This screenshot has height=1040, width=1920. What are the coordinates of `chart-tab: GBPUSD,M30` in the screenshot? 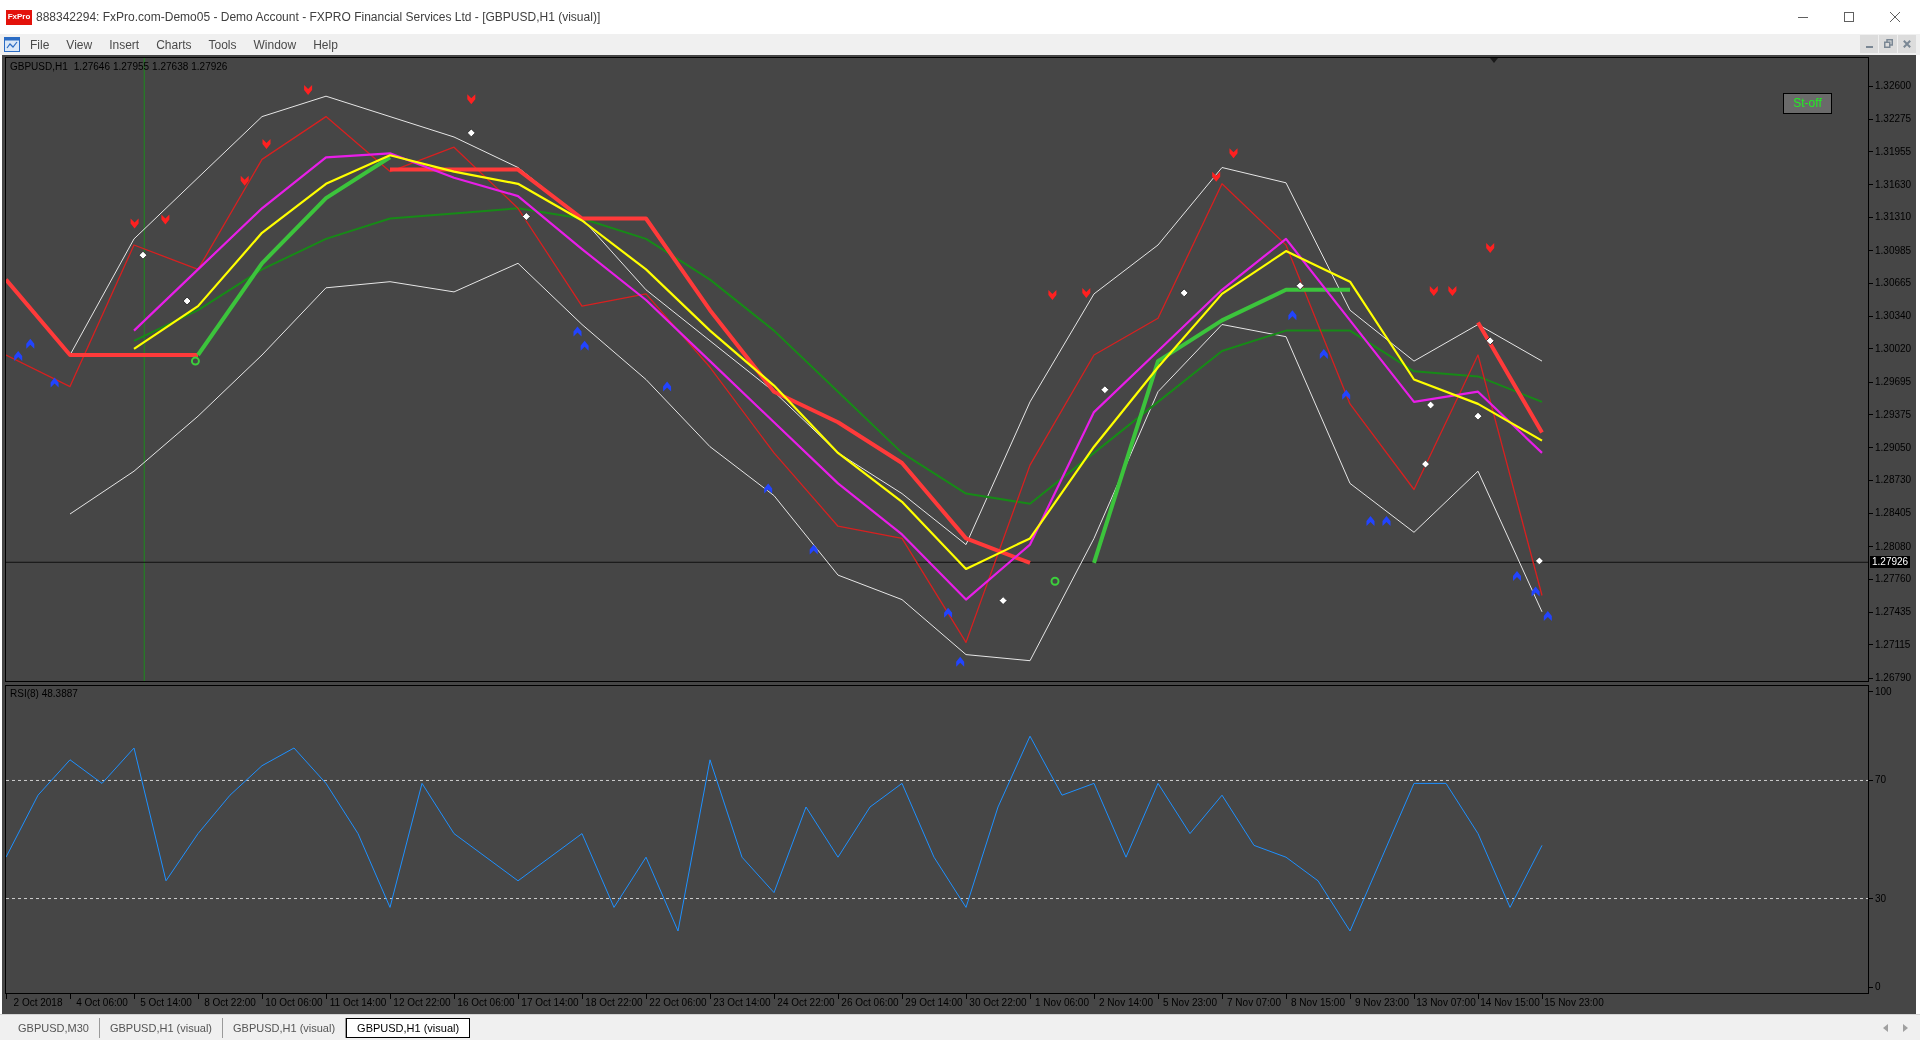 It's located at (54, 1028).